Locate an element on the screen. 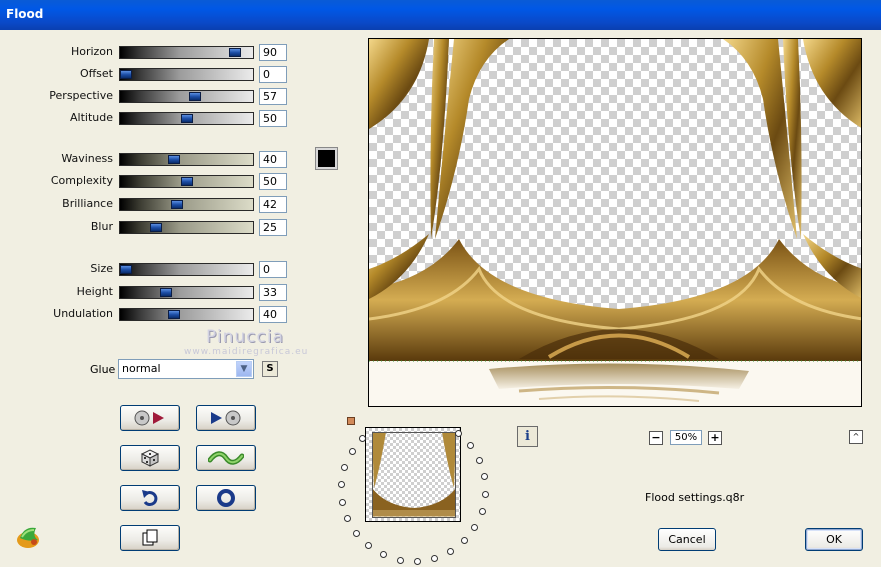 The height and width of the screenshot is (567, 881). dice-icon is located at coordinates (150, 458).